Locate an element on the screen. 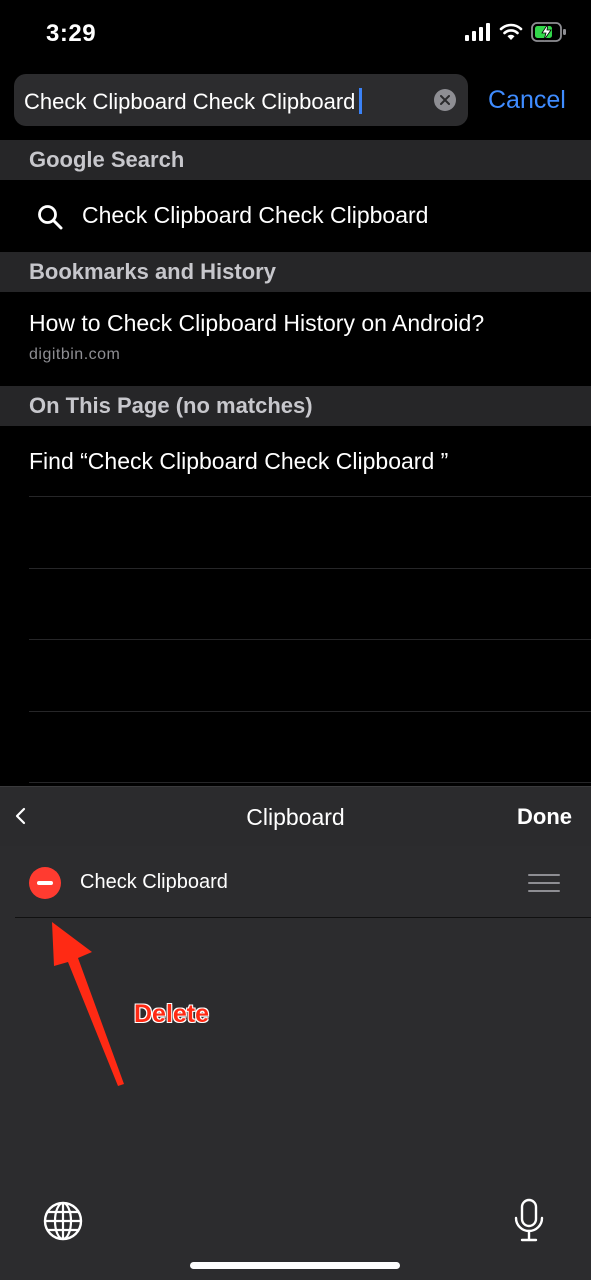 The height and width of the screenshot is (1280, 591). annotation-arrow-icon is located at coordinates (88, 1004).